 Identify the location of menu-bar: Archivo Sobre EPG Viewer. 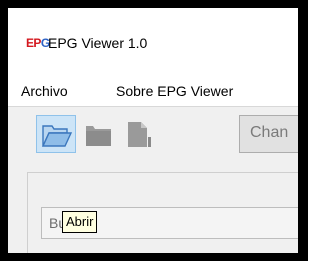
(153, 89).